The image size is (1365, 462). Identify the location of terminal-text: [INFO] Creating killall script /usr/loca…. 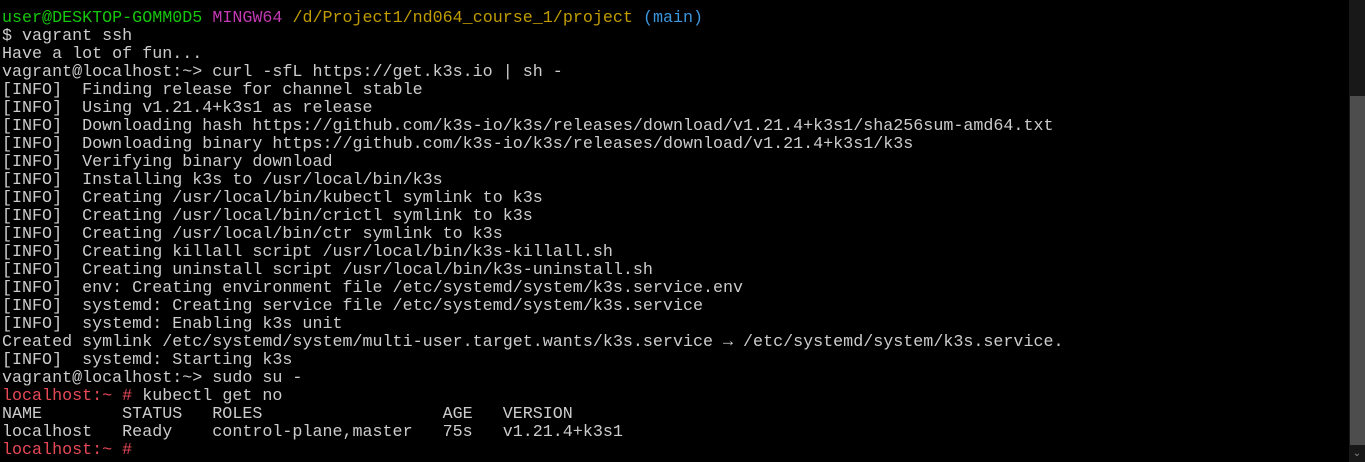
(307, 252).